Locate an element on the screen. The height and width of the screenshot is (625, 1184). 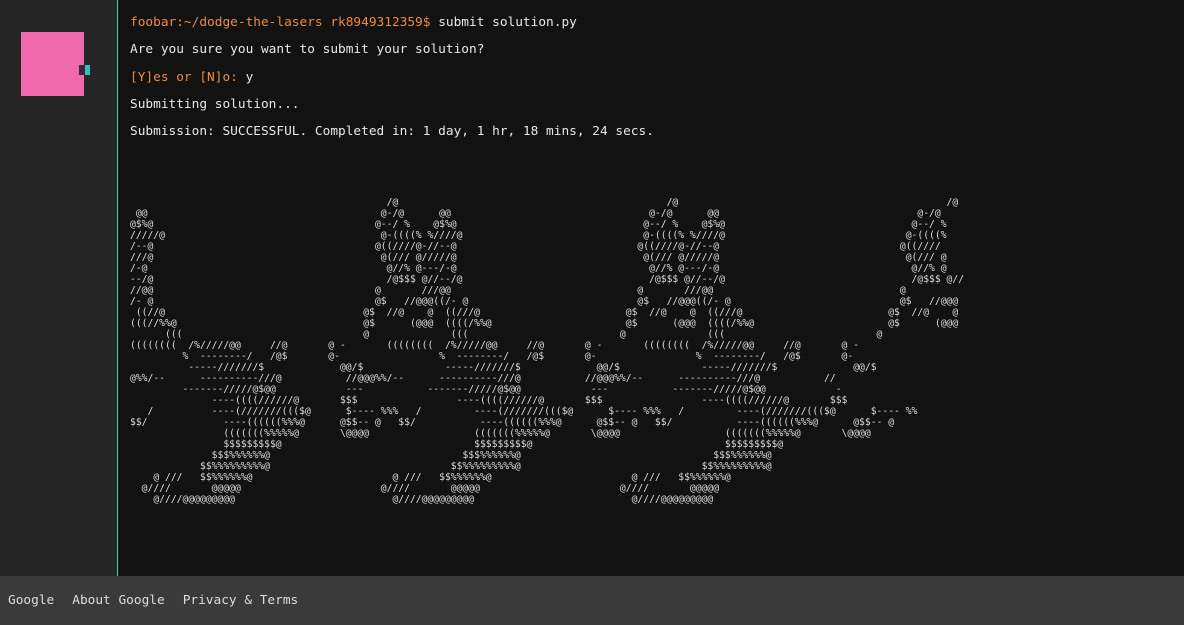
footer-link-privacy-terms: Privacy & Terms is located at coordinates (241, 600).